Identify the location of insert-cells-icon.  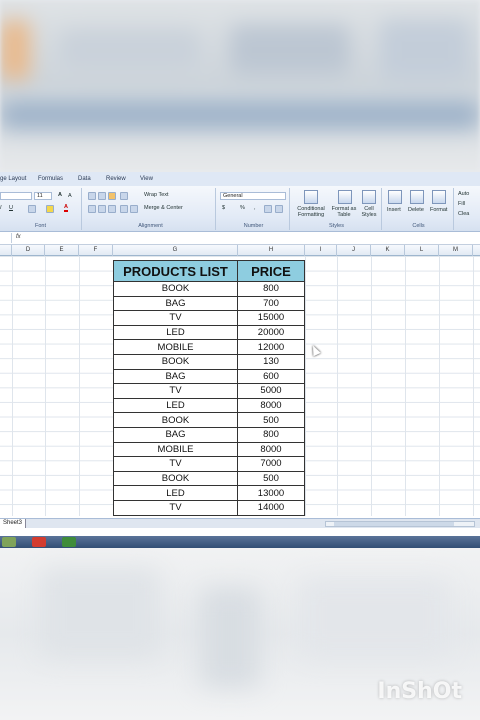
(395, 197).